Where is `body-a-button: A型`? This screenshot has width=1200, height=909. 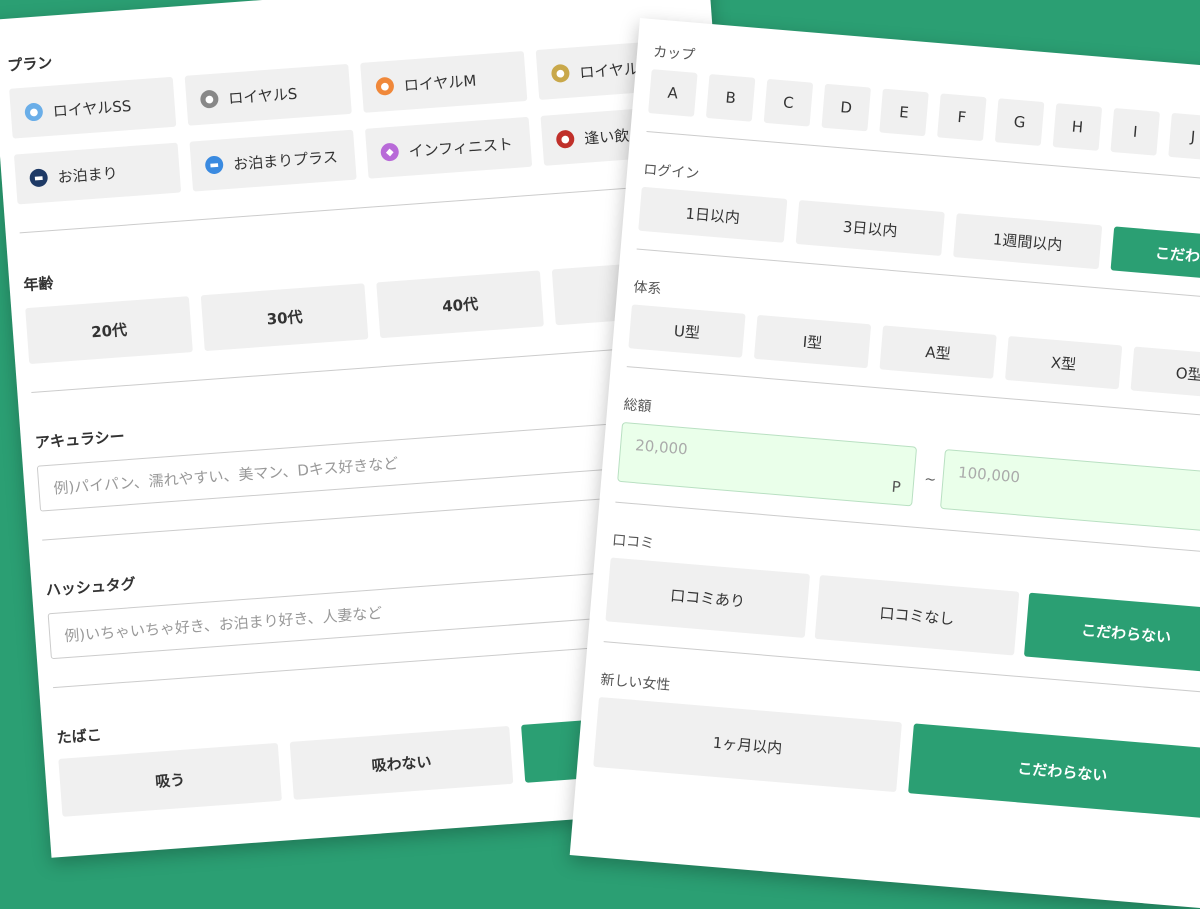
body-a-button: A型 is located at coordinates (938, 352).